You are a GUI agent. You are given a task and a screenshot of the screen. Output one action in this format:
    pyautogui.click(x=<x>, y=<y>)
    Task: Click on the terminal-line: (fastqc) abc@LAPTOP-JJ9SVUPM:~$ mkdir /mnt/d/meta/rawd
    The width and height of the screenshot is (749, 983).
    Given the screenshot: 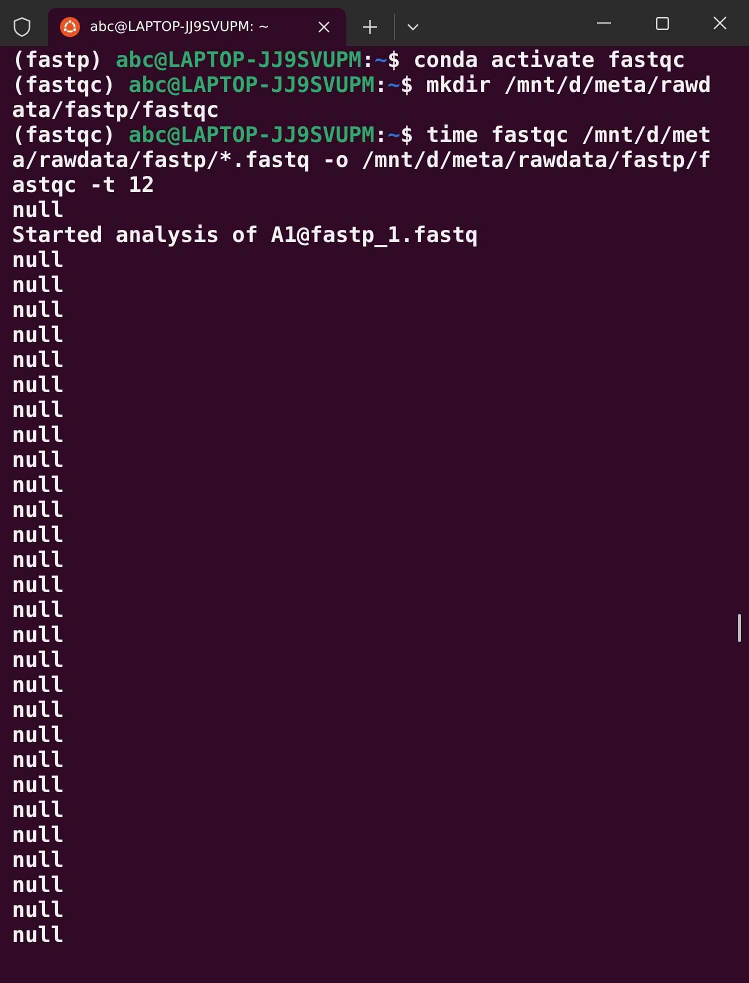 What is the action you would take?
    pyautogui.click(x=362, y=85)
    